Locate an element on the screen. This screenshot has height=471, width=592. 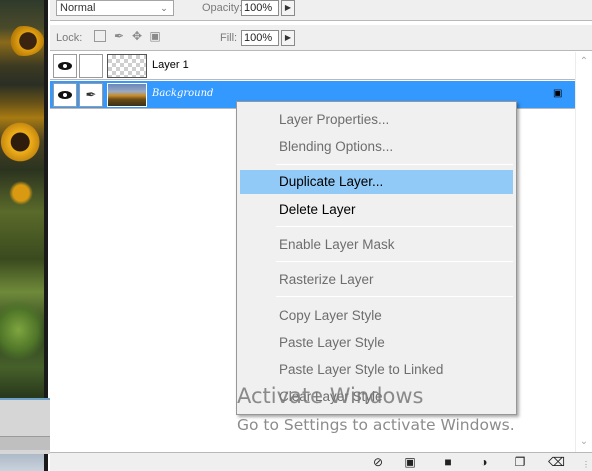
new-layer-icon: ❐ is located at coordinates (520, 462).